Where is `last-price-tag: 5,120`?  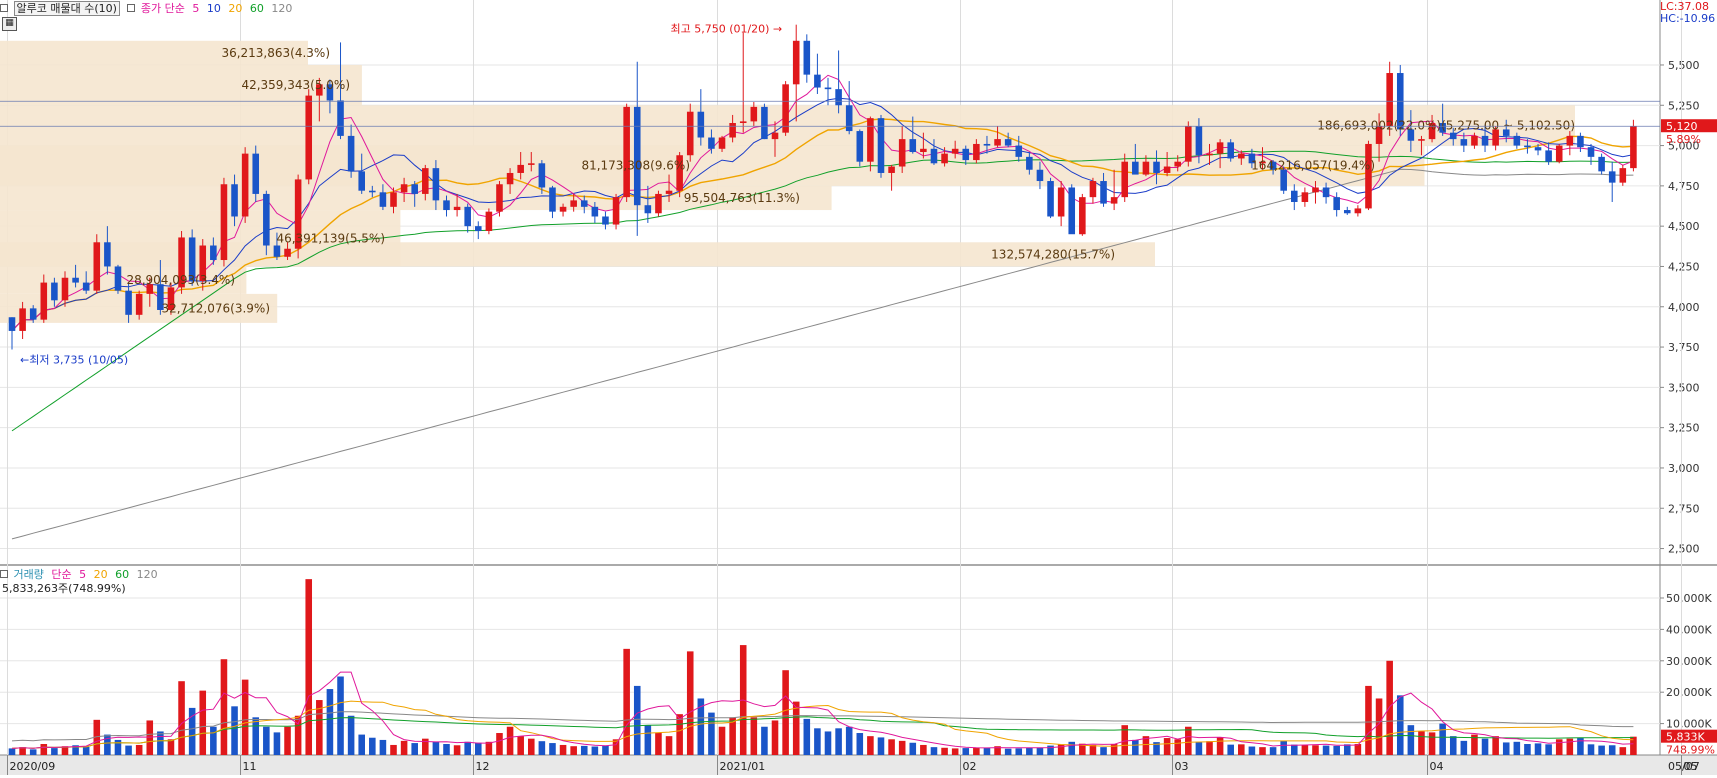 last-price-tag: 5,120 is located at coordinates (1682, 126).